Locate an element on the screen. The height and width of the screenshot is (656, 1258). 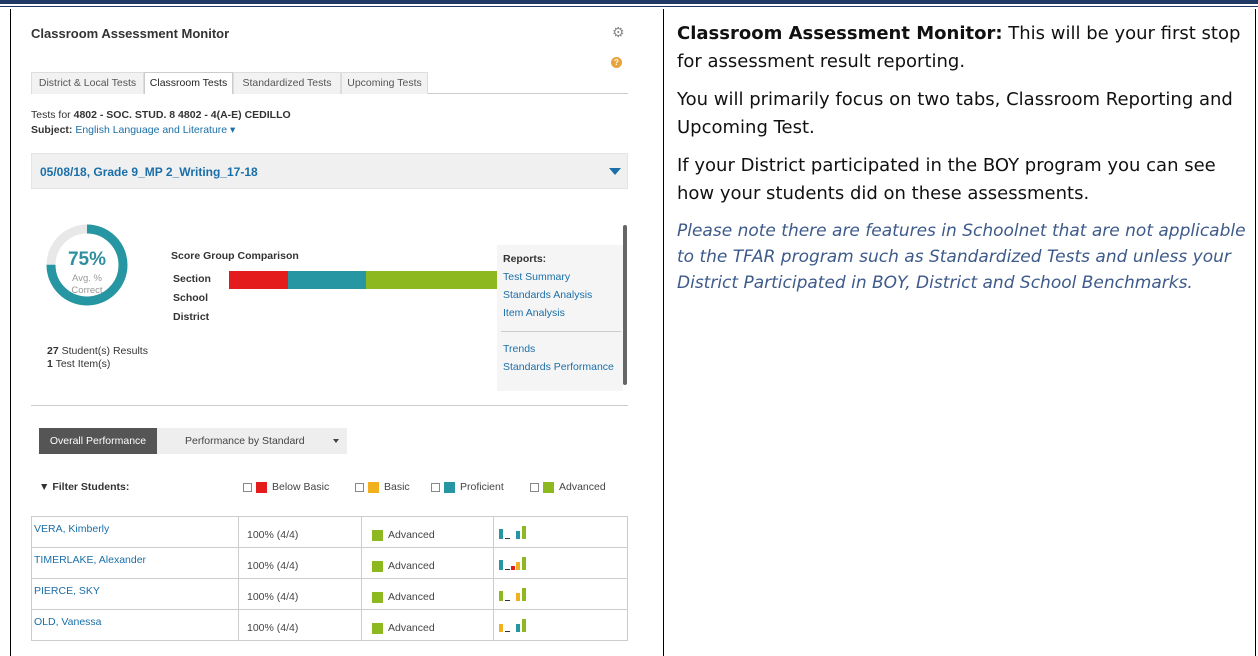
test-items-count: 1 Test Item(s) is located at coordinates (78, 364).